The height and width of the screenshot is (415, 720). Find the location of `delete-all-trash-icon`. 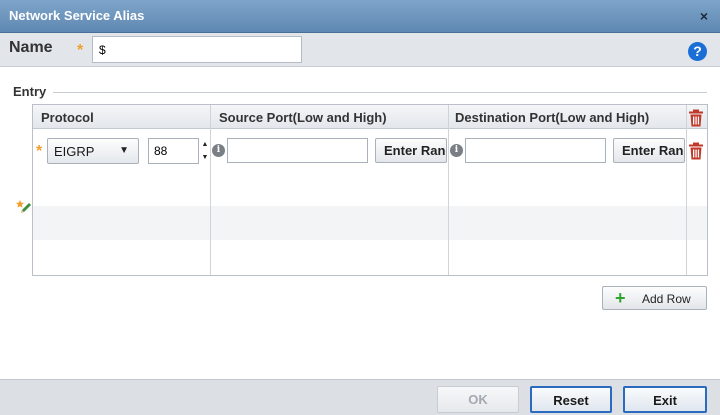

delete-all-trash-icon is located at coordinates (696, 118).